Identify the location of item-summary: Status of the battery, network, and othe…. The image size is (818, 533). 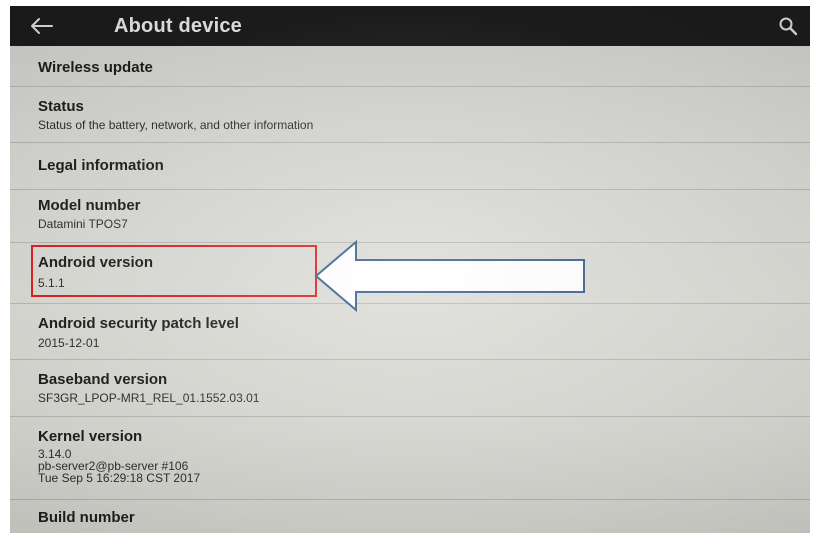
(176, 125).